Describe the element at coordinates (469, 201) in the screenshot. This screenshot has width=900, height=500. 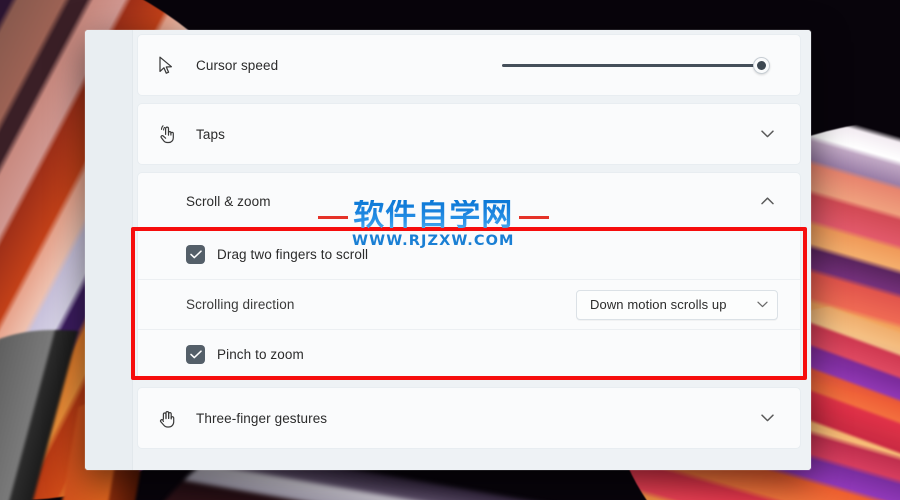
I see `section-header-scroll-and-zoom: Scroll & zoom` at that location.